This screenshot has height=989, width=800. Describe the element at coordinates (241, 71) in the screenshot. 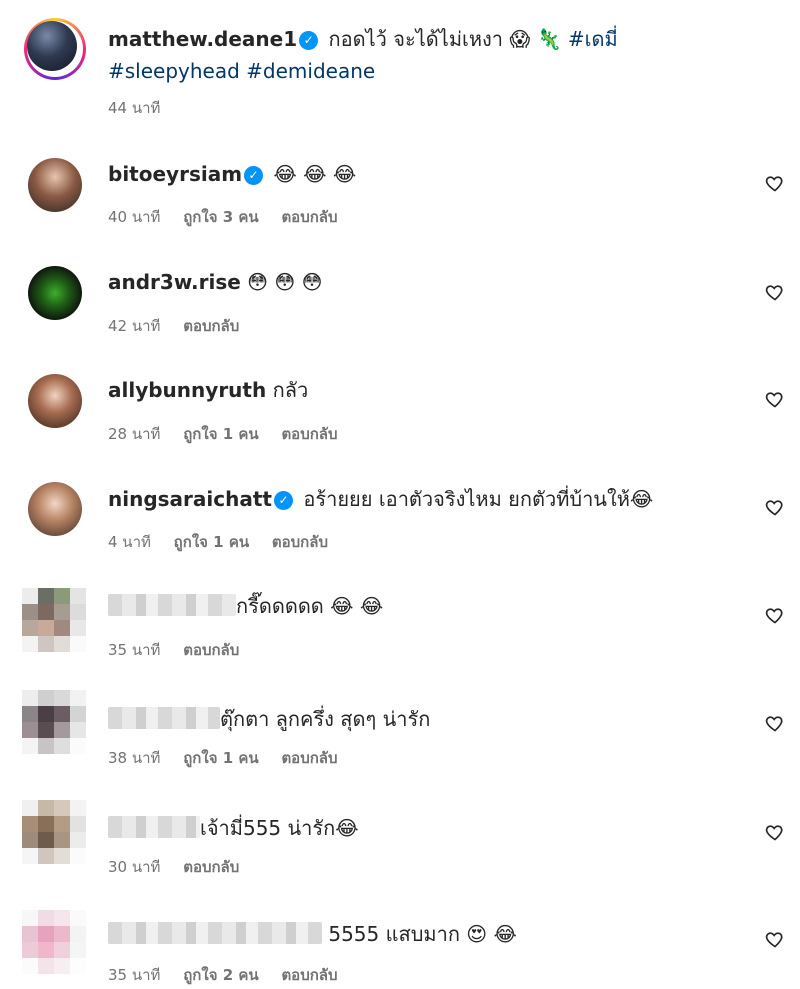

I see `caption-hashtags: #sleepyhead #demideane` at that location.